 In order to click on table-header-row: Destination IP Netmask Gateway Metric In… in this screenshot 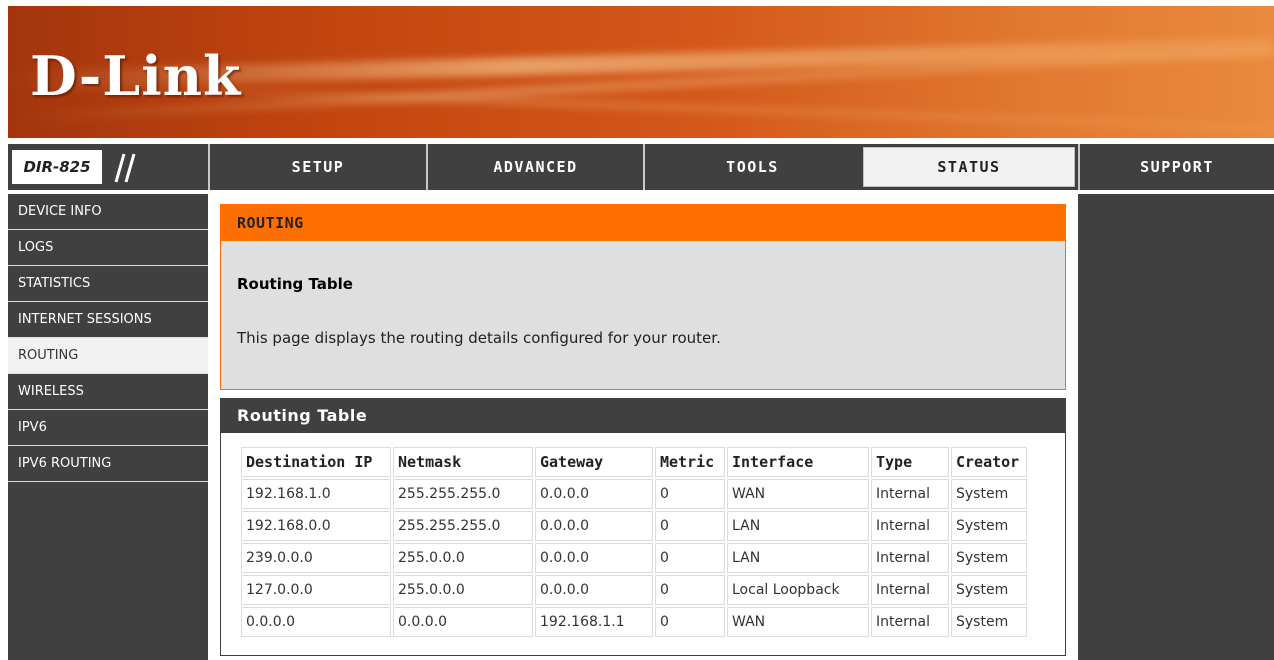, I will do `click(634, 462)`.